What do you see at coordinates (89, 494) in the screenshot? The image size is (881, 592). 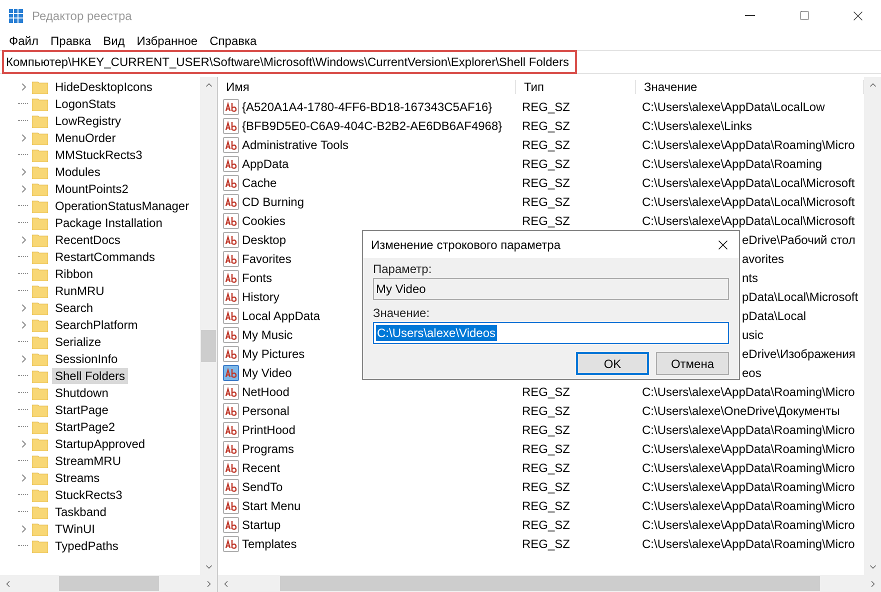 I see `tree-item: StuckRects3` at bounding box center [89, 494].